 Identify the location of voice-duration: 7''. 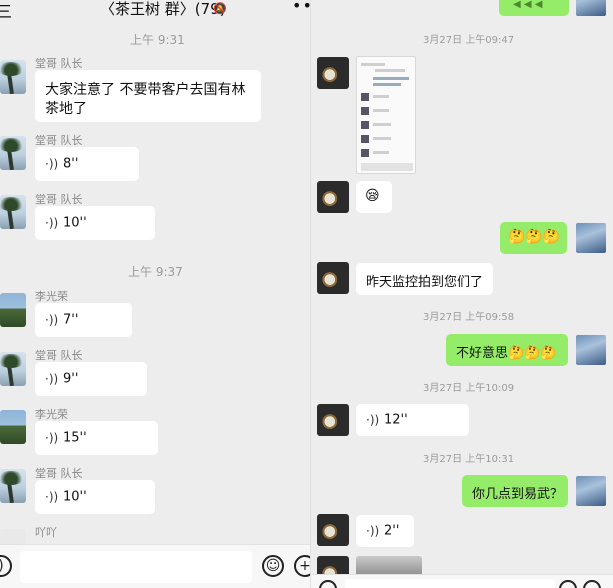
(71, 320).